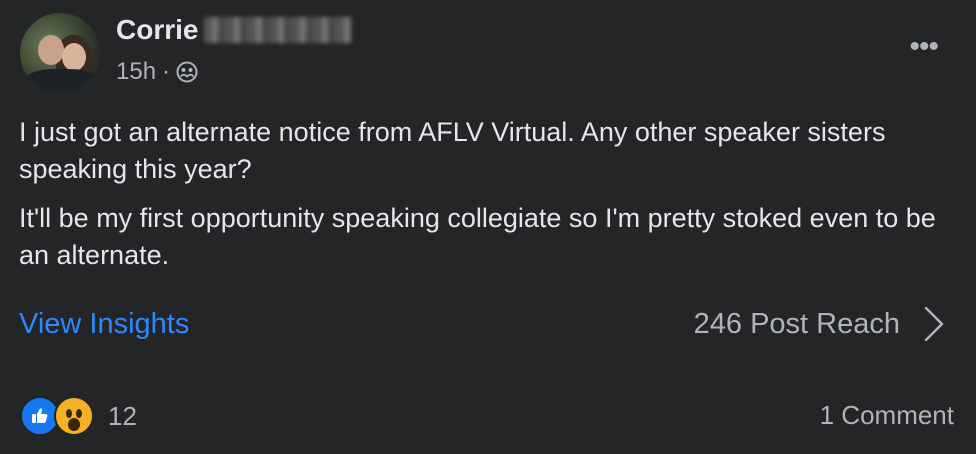  Describe the element at coordinates (157, 30) in the screenshot. I see `author-name: Corrie` at that location.